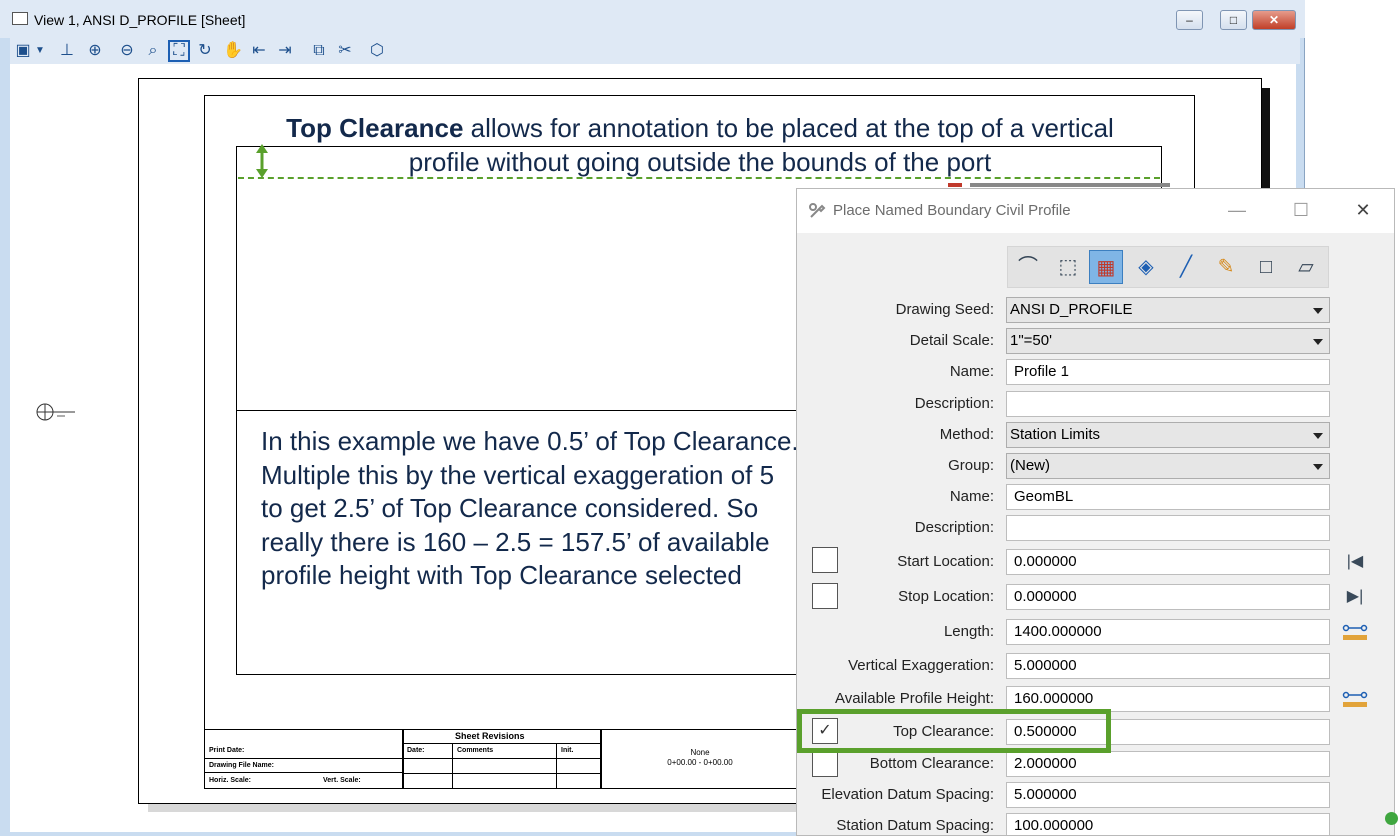 Image resolution: width=1398 pixels, height=836 pixels. Describe the element at coordinates (1168, 497) in the screenshot. I see `group-name-field: GeomBL` at that location.